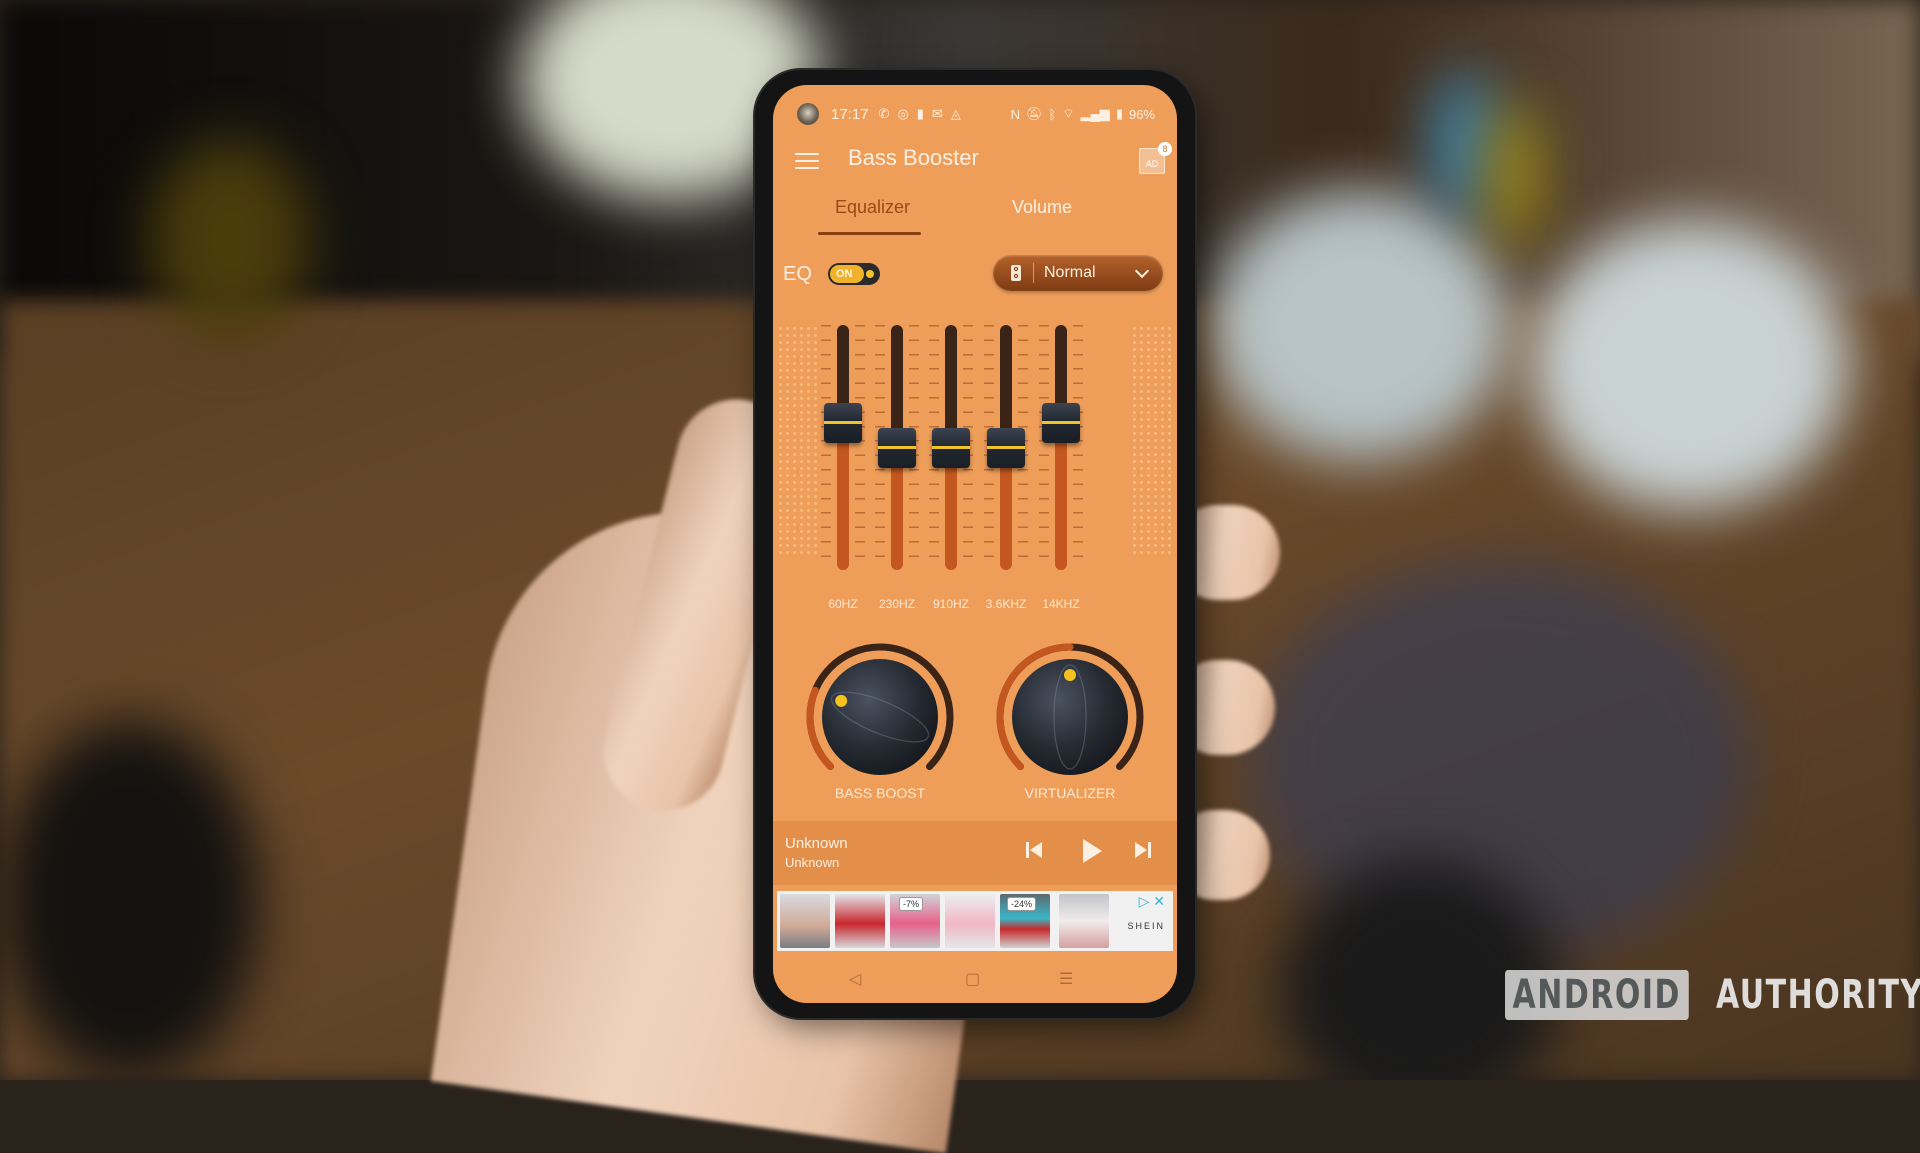  What do you see at coordinates (897, 604) in the screenshot?
I see `frequency-label: 230HZ` at bounding box center [897, 604].